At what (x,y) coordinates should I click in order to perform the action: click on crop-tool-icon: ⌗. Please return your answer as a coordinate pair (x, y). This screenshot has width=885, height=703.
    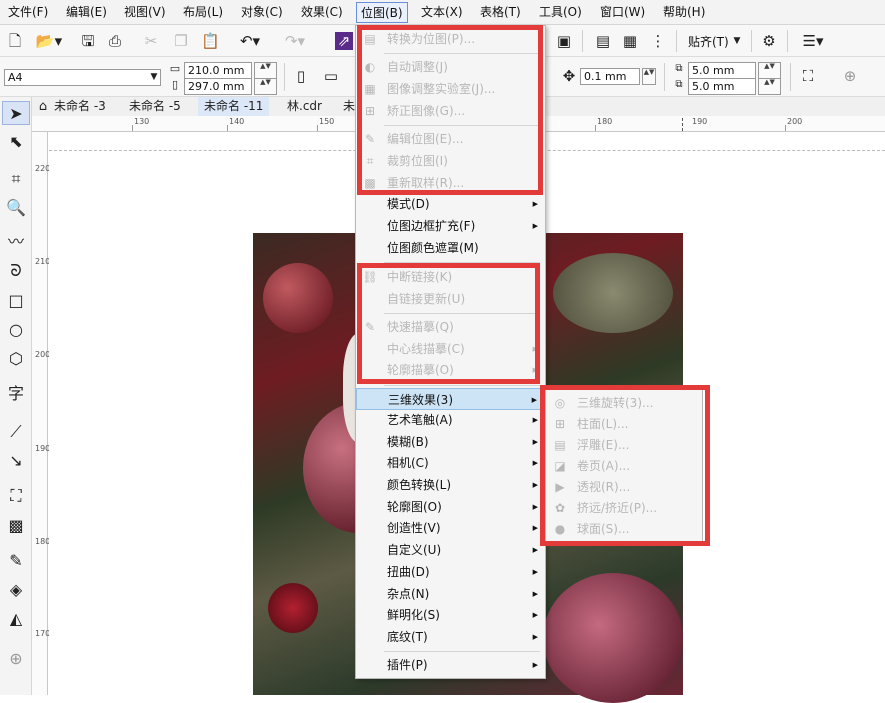
    Looking at the image, I should click on (16, 179).